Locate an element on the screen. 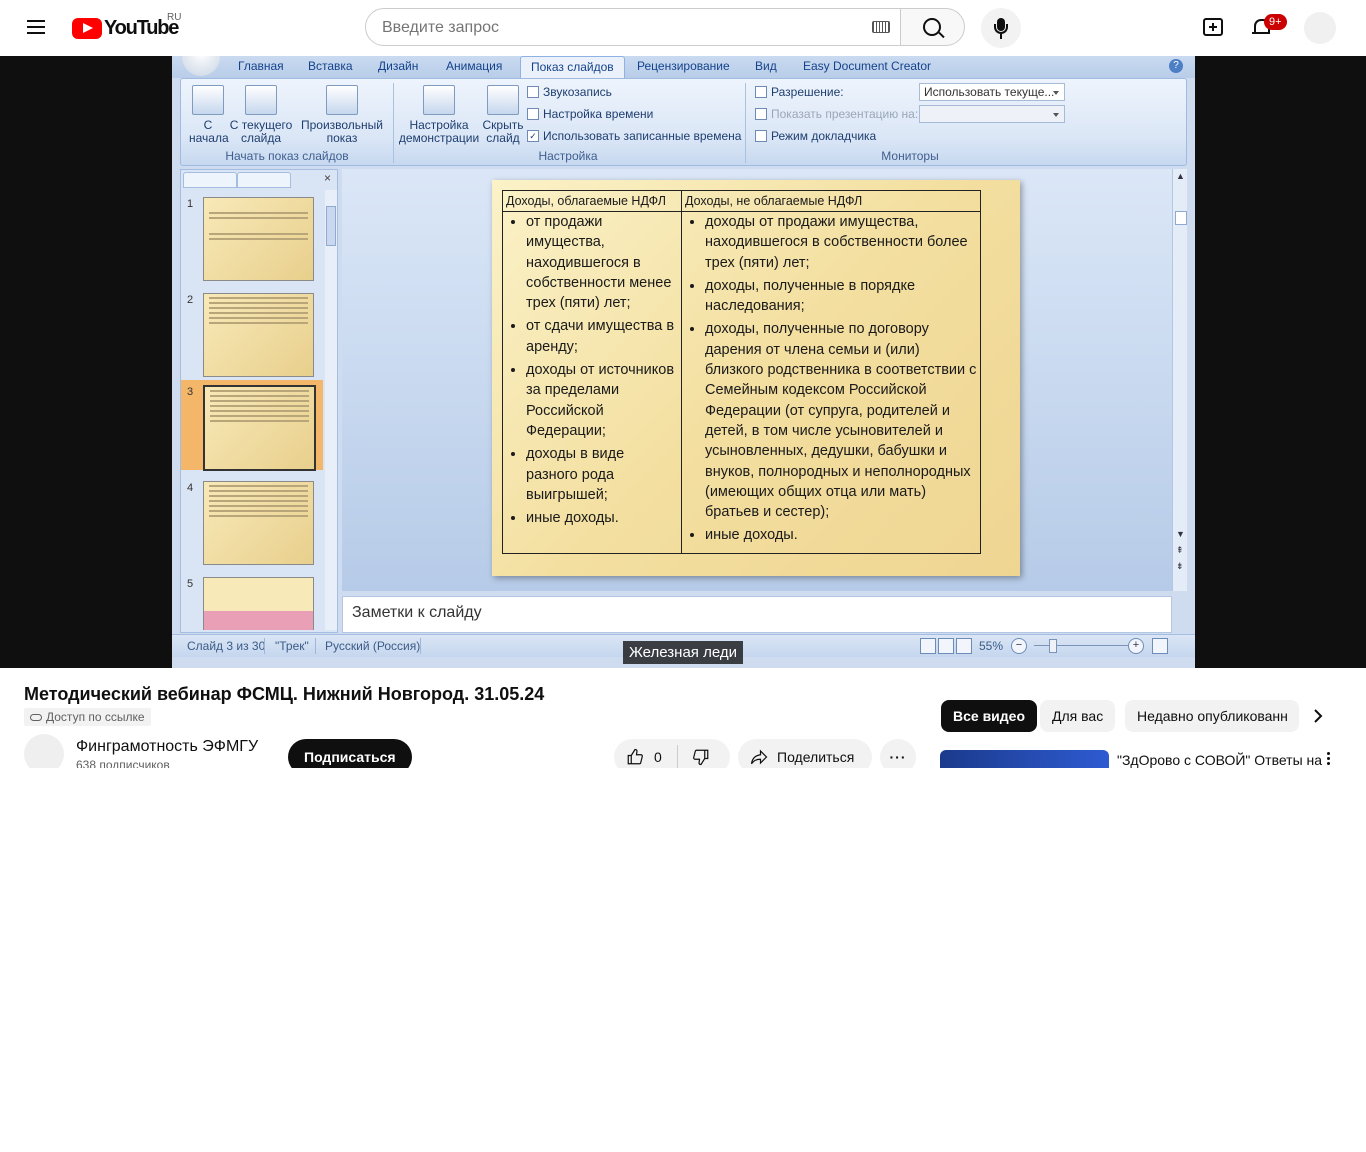  keyboard-icon is located at coordinates (881, 27).